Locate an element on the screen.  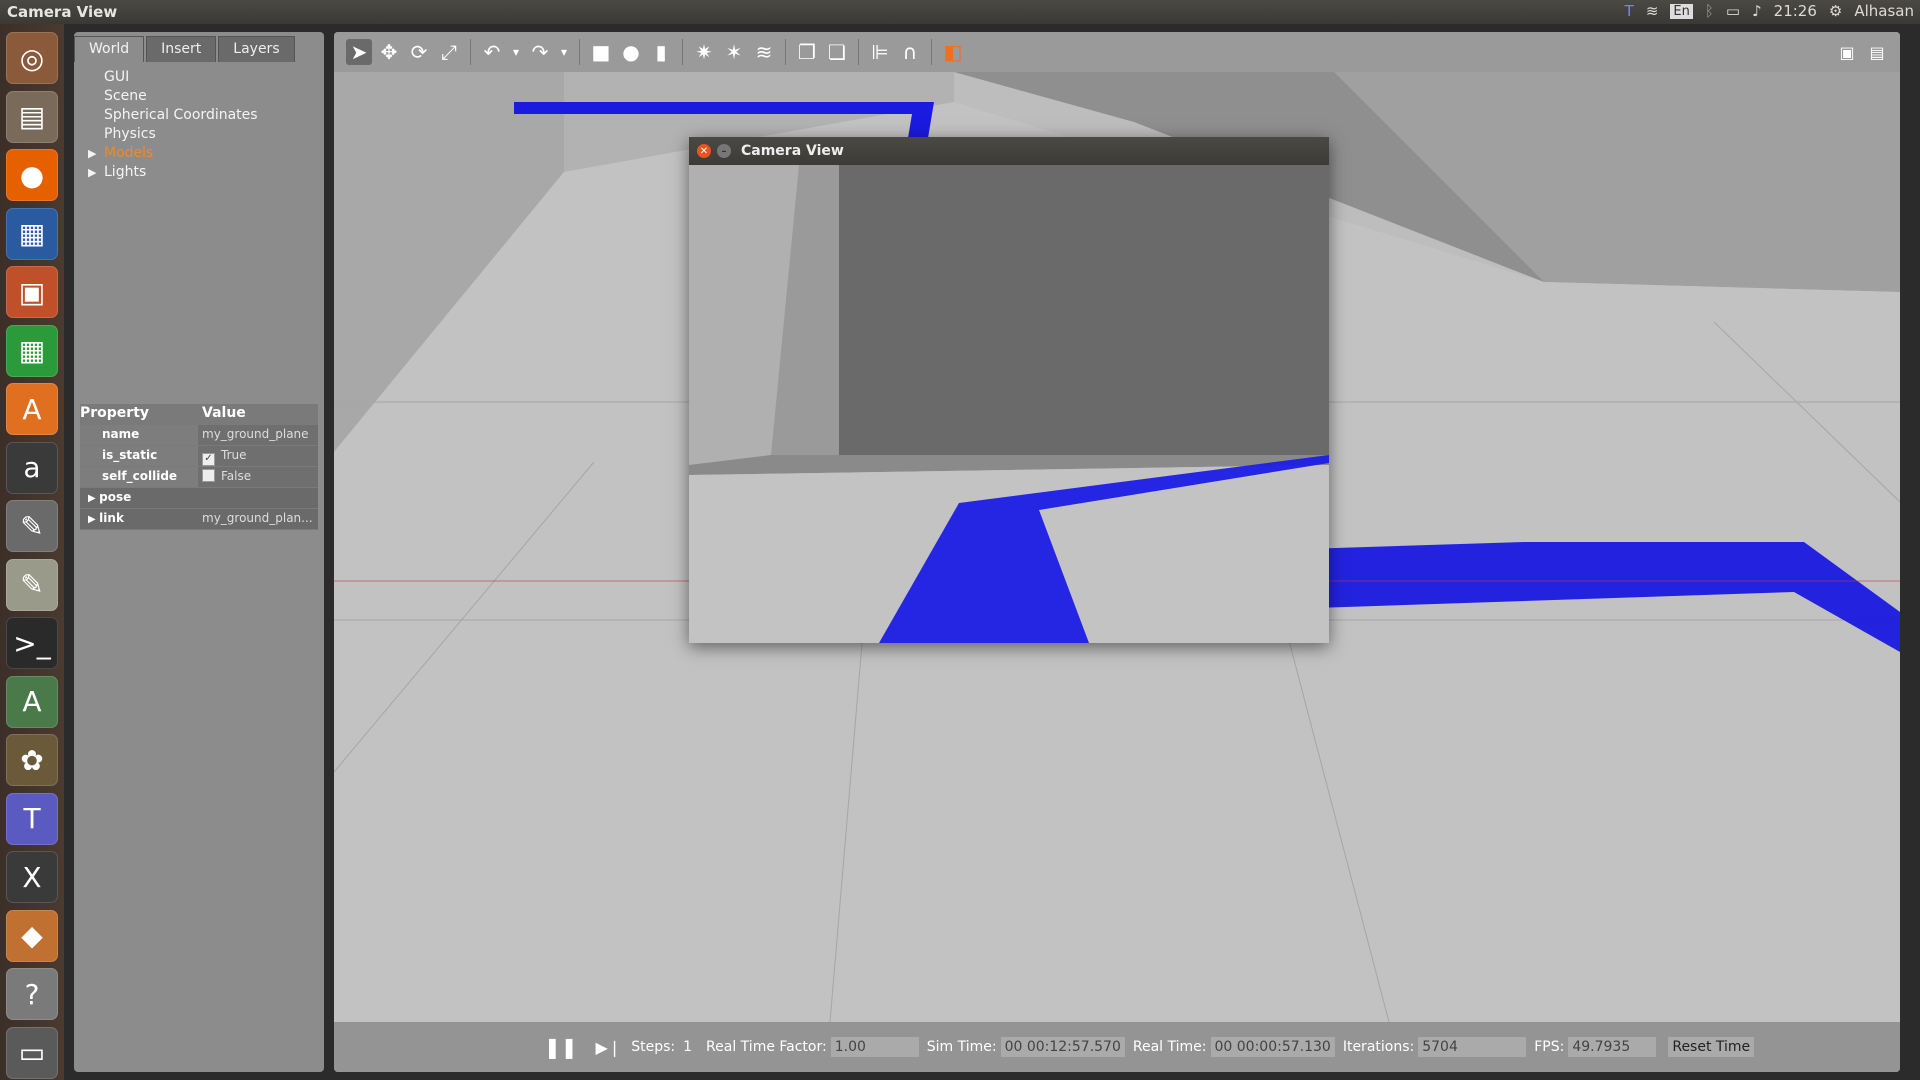
tab-world: World is located at coordinates (109, 49).